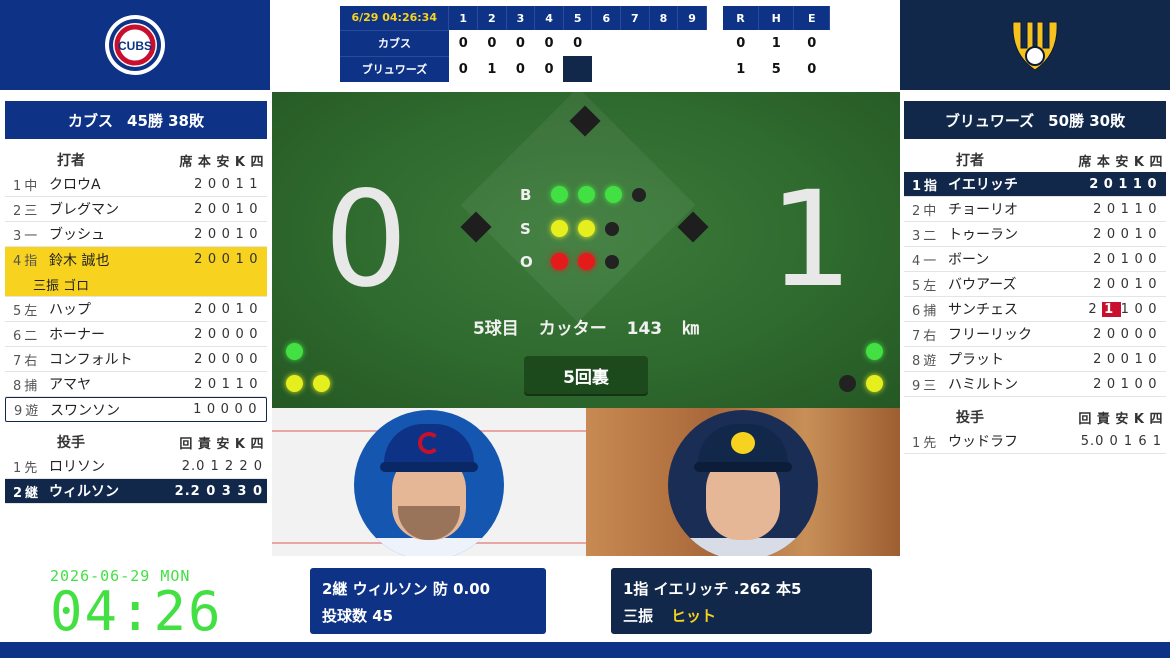  I want to click on batter-row: 5左 ハップ 20010, so click(136, 309).